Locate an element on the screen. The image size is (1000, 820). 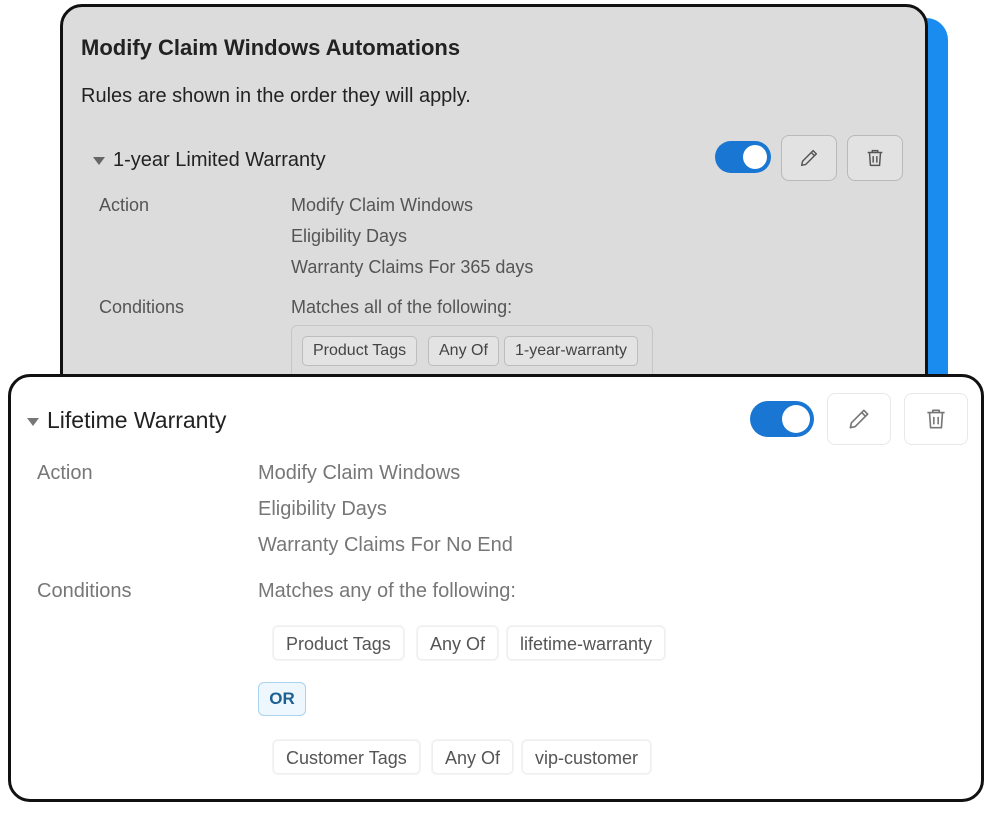
rule-toggle-1-year is located at coordinates (743, 157).